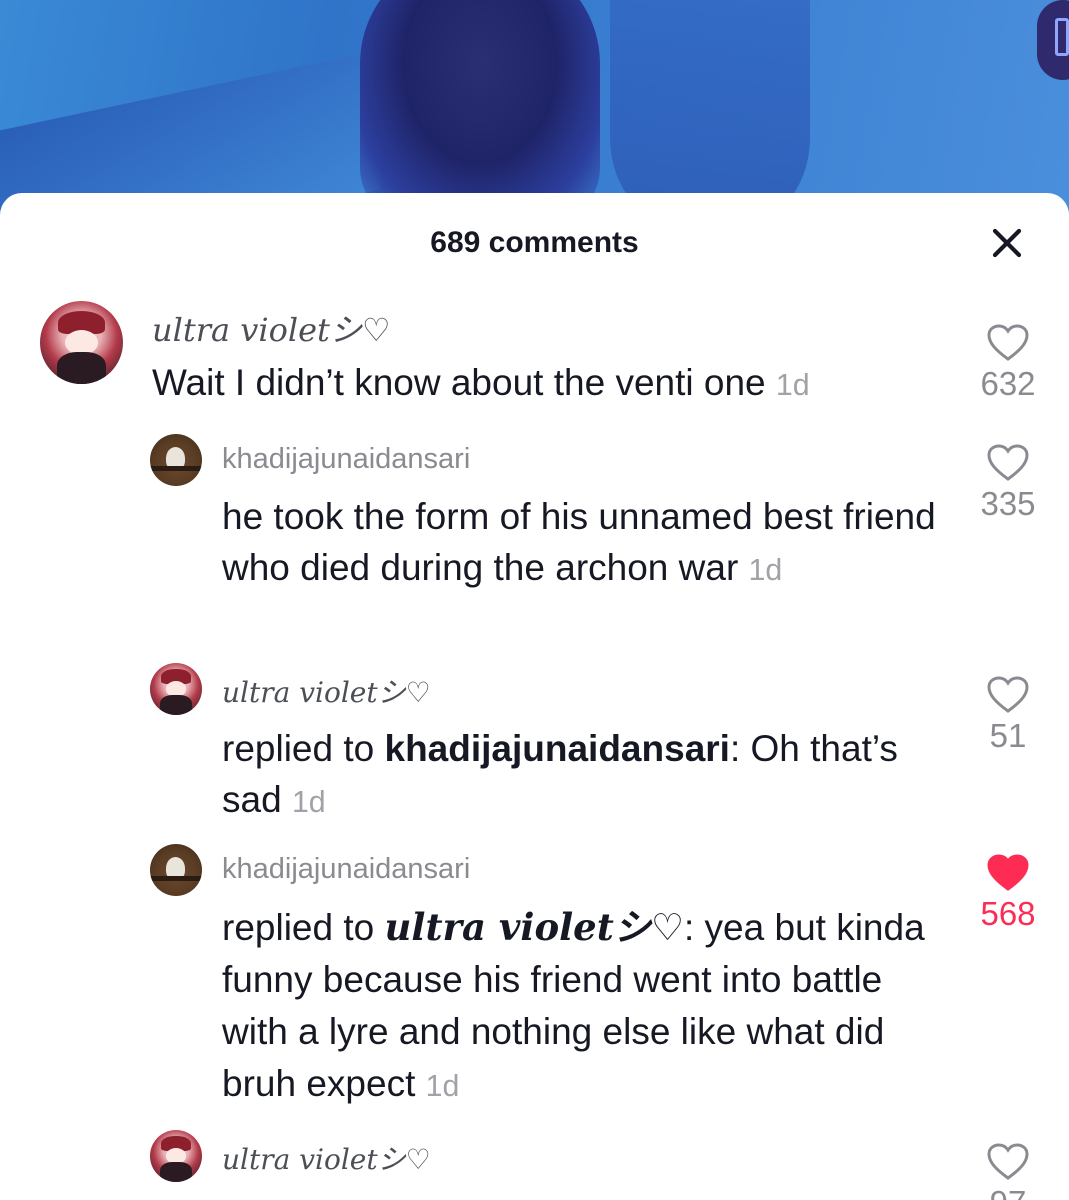 The image size is (1069, 1200). I want to click on comments-header: 689 comments, so click(534, 245).